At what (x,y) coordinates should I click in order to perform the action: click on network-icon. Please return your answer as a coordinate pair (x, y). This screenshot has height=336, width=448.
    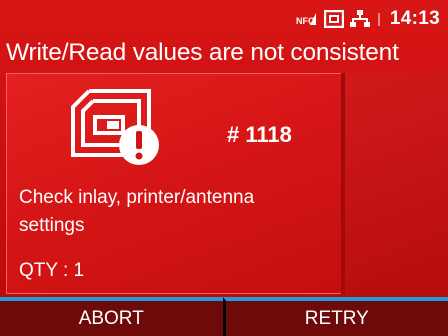
    Looking at the image, I should click on (359, 19).